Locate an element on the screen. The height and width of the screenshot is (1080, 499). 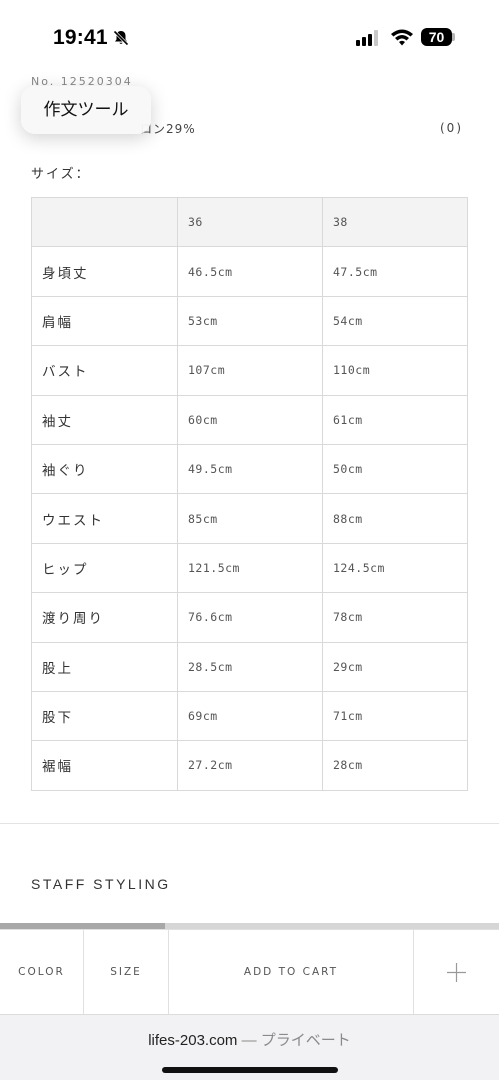
table-row: 渡り周り 76.6cm 78cm is located at coordinates (249, 617).